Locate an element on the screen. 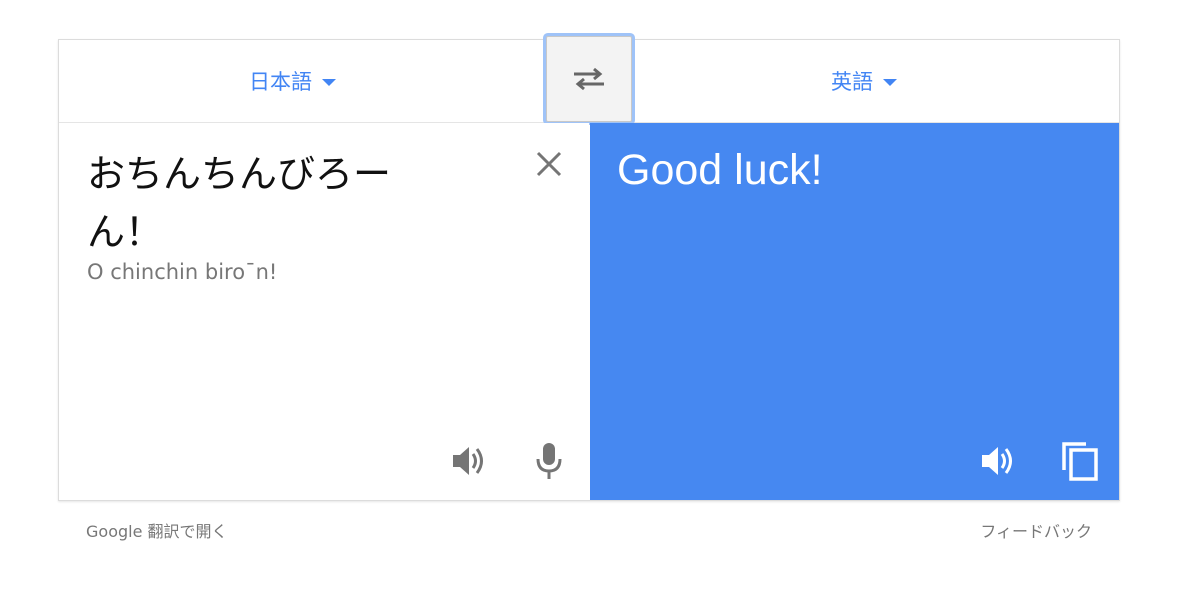 The height and width of the screenshot is (591, 1200). copy-icon is located at coordinates (1080, 461).